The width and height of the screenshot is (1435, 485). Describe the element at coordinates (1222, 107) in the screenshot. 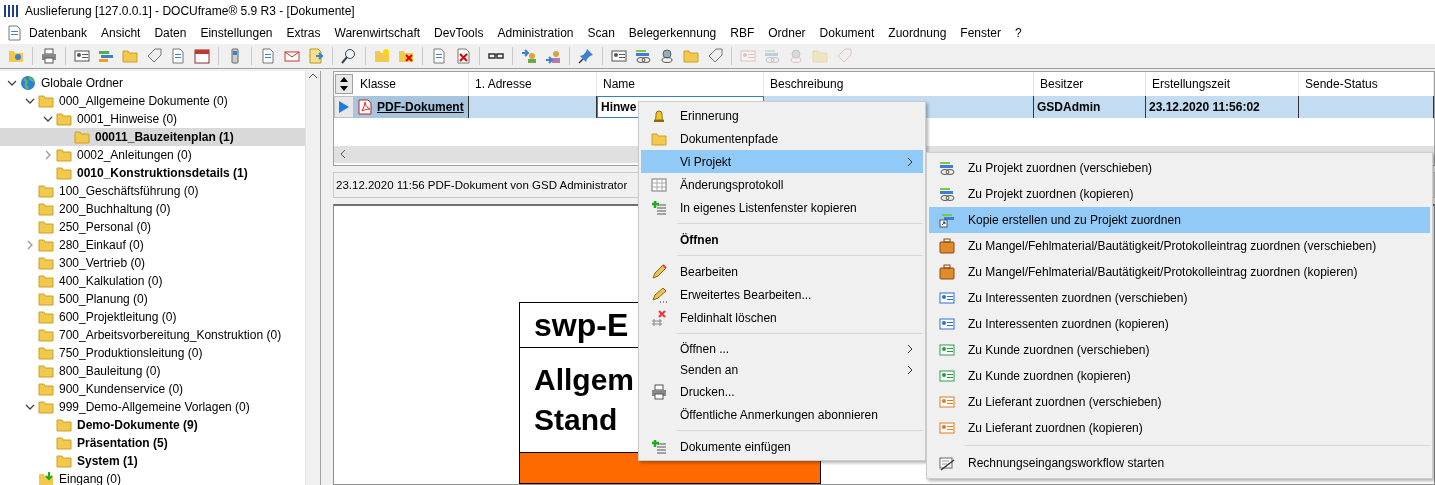

I see `table-cell: 23.12.2020 11:56:02` at that location.